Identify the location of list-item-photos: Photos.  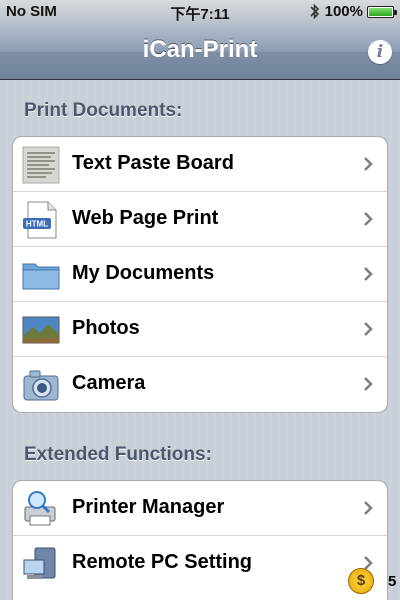
(200, 329).